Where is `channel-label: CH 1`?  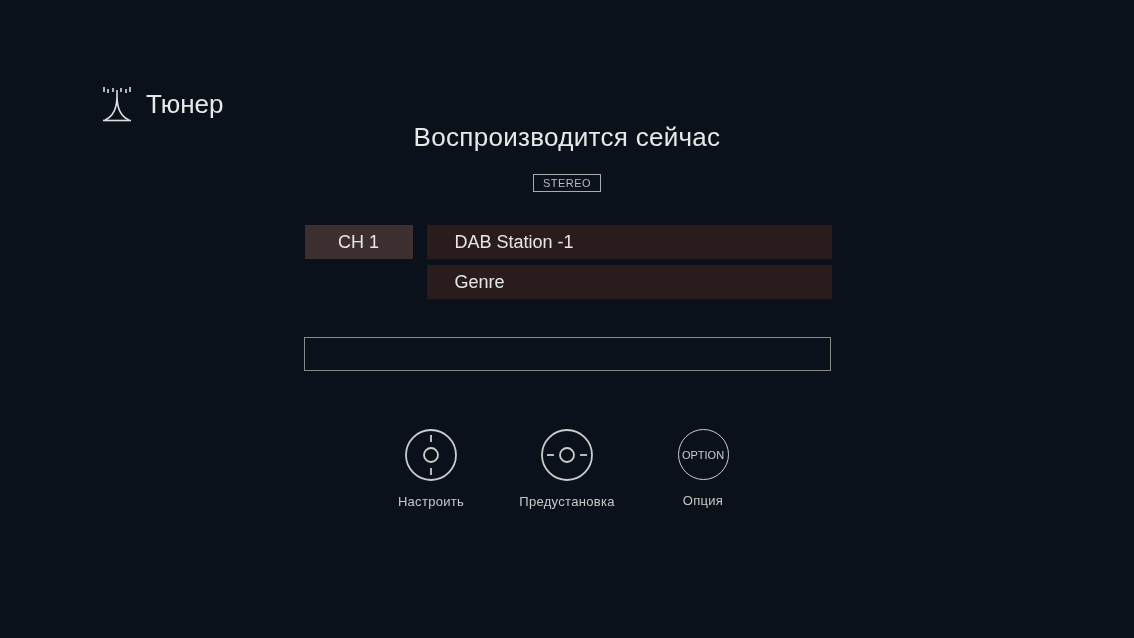 channel-label: CH 1 is located at coordinates (358, 242).